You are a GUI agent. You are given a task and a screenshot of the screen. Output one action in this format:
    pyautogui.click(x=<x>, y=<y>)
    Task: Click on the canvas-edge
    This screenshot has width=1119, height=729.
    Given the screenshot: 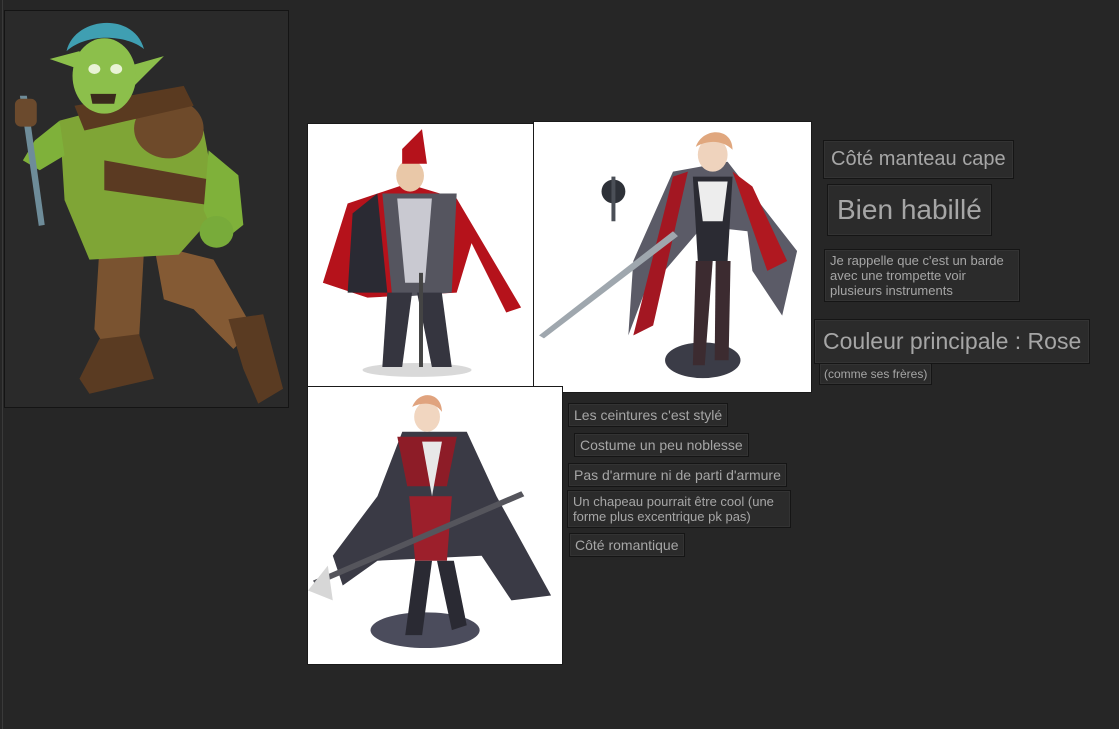 What is the action you would take?
    pyautogui.click(x=2, y=364)
    